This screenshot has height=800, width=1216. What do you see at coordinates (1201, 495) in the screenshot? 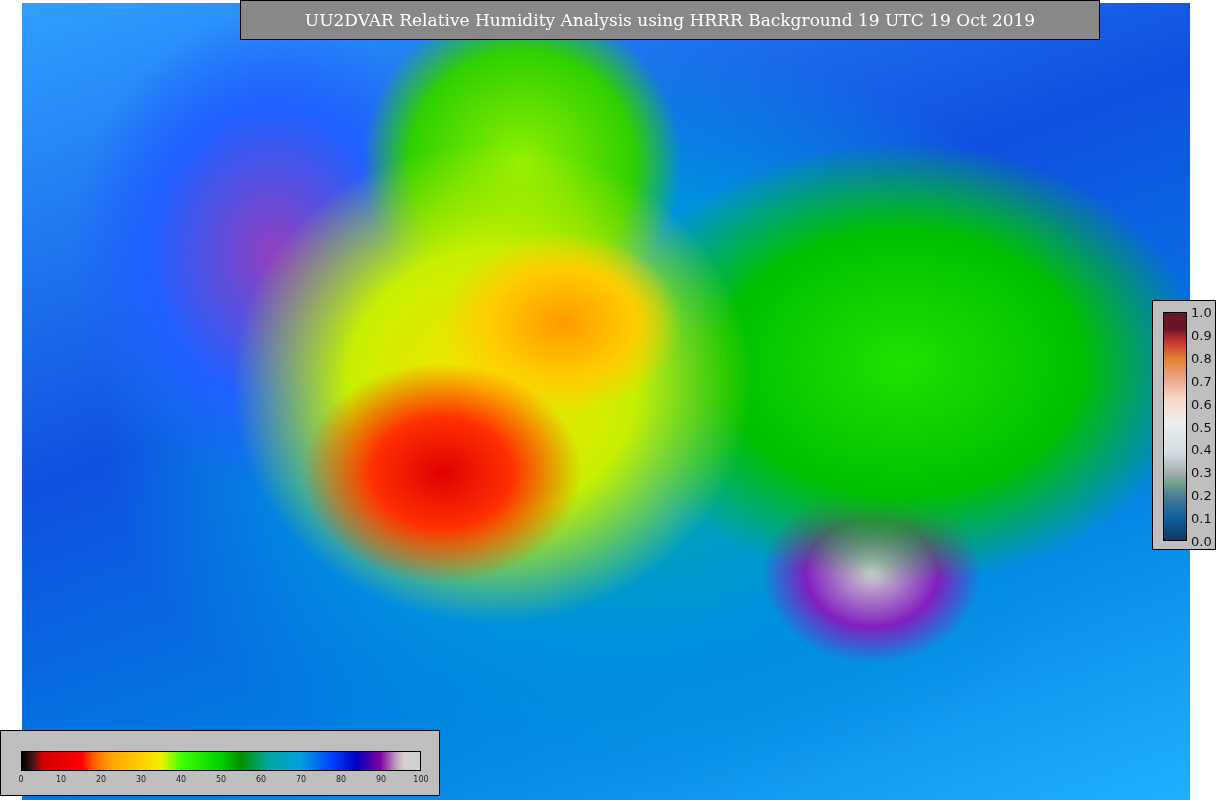
I see `tick-label: 0.2` at bounding box center [1201, 495].